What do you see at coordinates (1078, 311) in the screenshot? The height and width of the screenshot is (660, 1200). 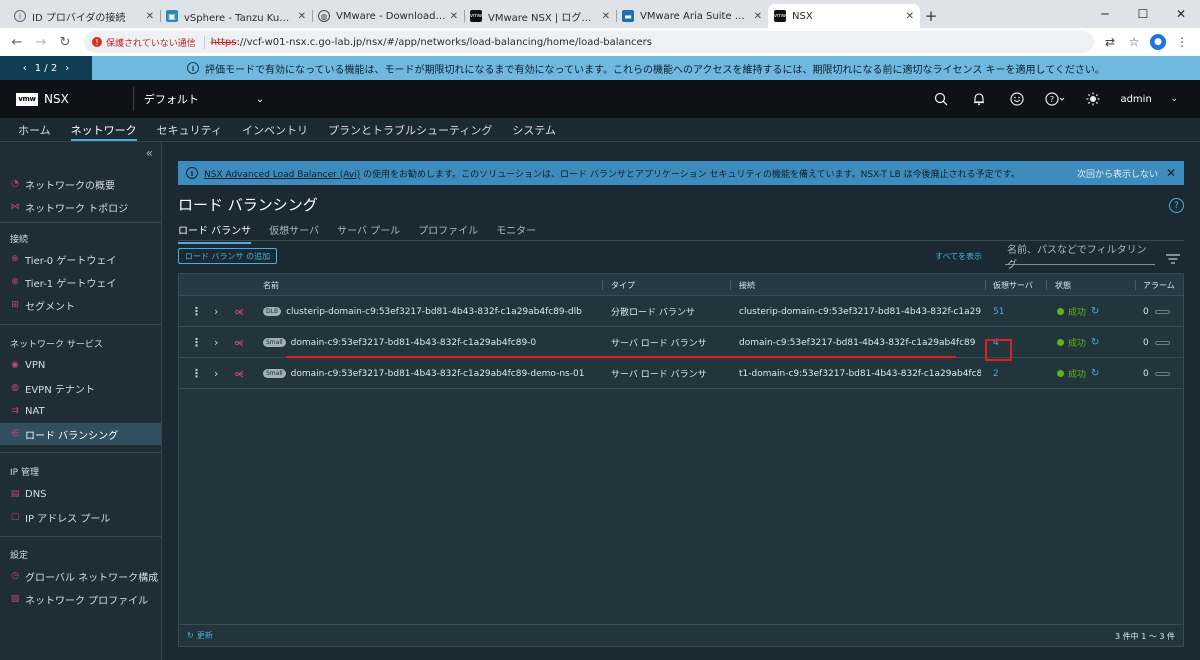 I see `row-status: 成功 ↻` at bounding box center [1078, 311].